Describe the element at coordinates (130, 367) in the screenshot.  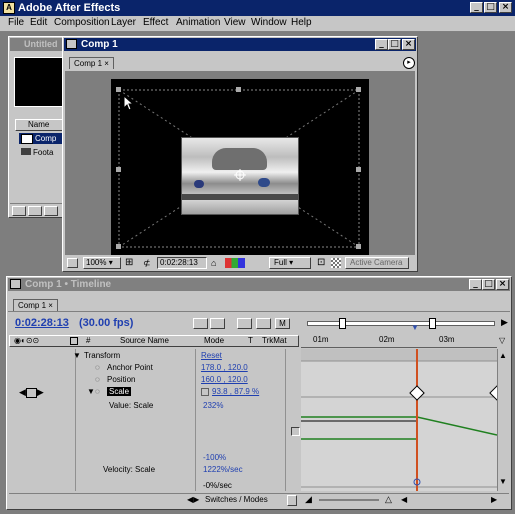
I see `anchor-point-label: Anchor Point` at that location.